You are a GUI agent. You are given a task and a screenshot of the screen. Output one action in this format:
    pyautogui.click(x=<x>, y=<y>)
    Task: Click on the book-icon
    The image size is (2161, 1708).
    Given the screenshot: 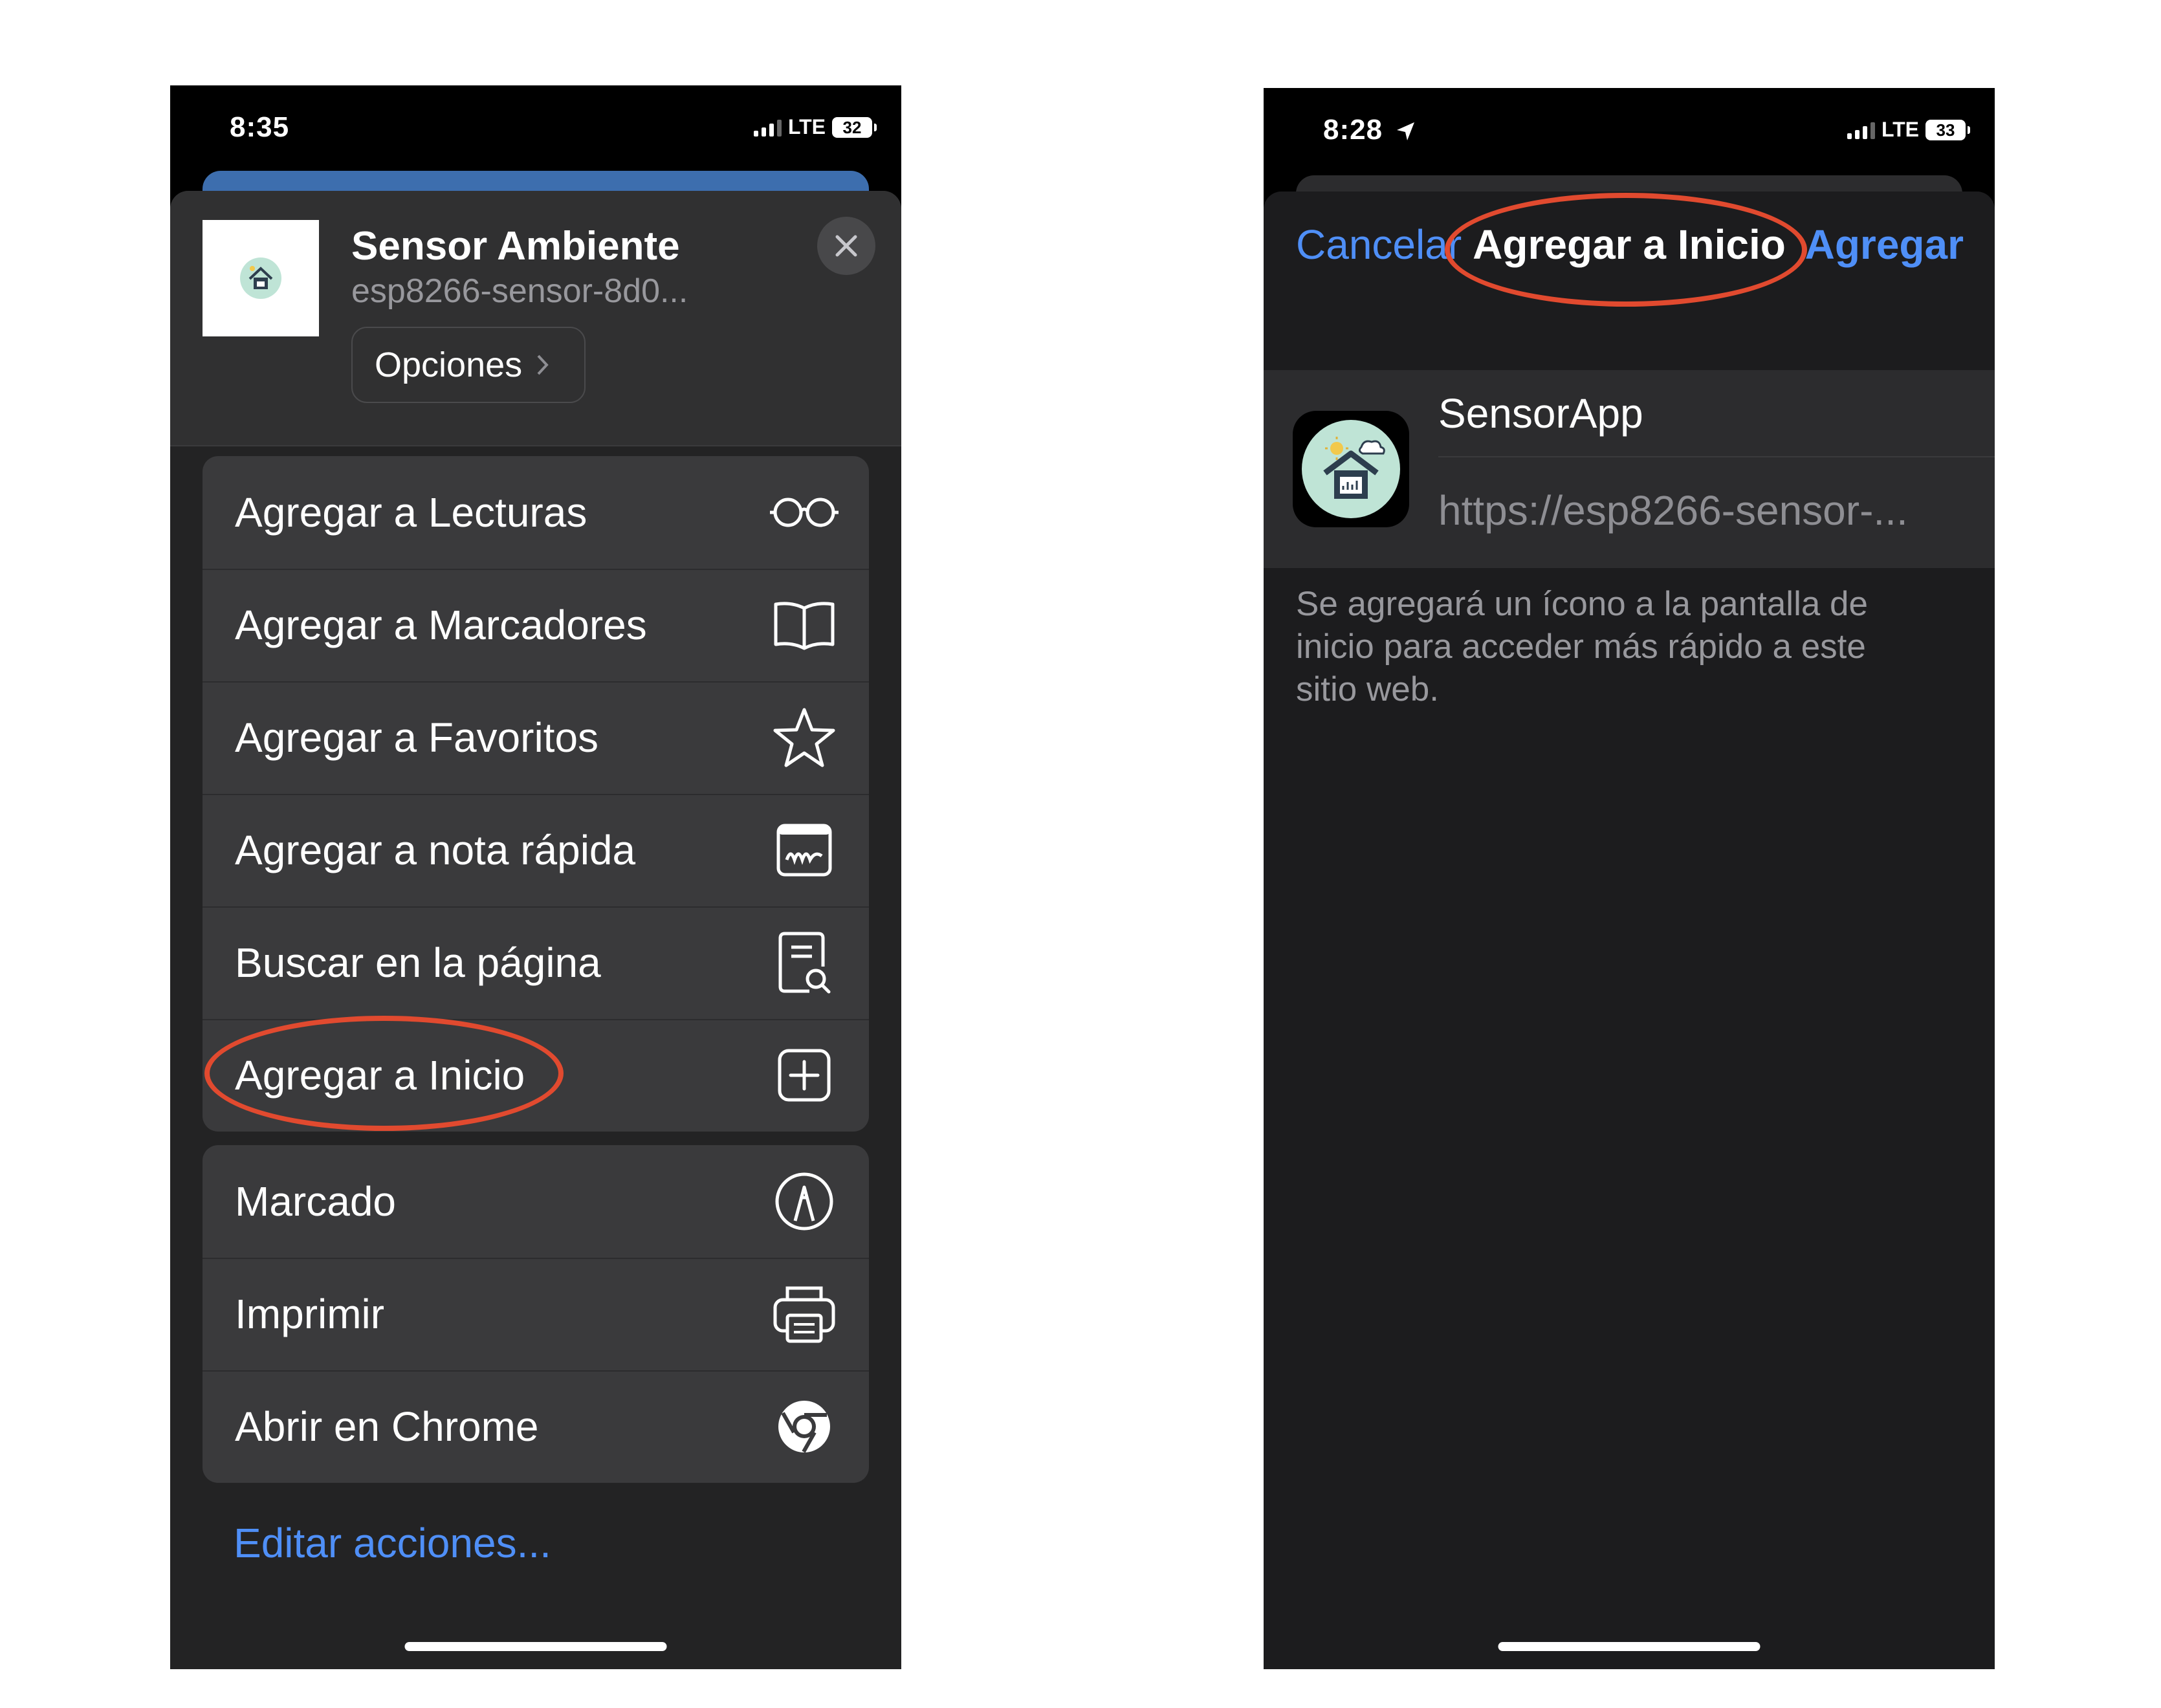 What is the action you would take?
    pyautogui.click(x=804, y=625)
    